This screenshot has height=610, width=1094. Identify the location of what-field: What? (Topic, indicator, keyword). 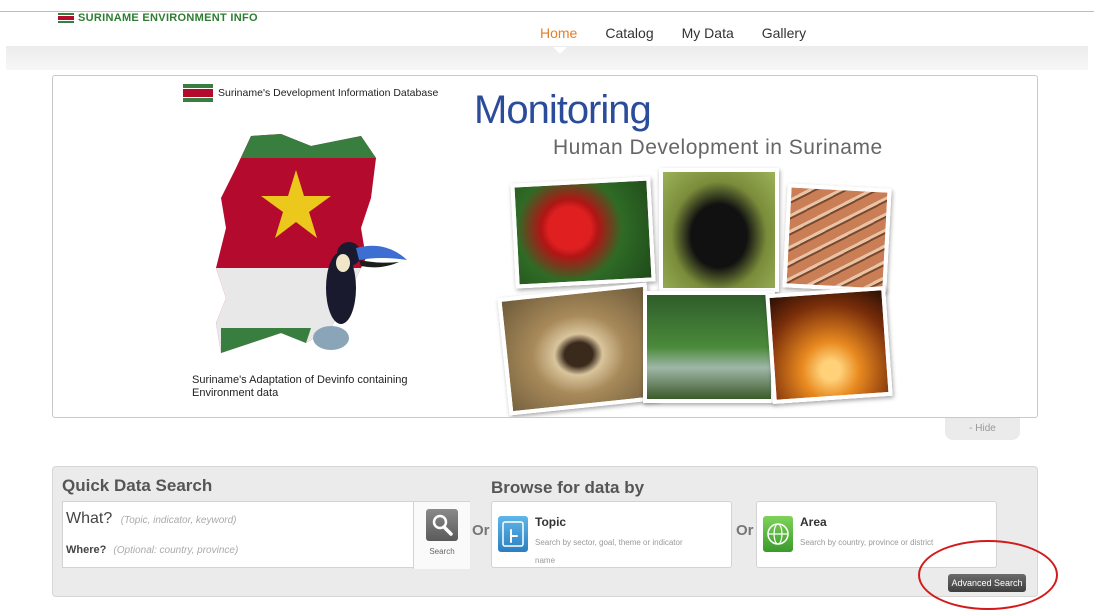
(151, 519).